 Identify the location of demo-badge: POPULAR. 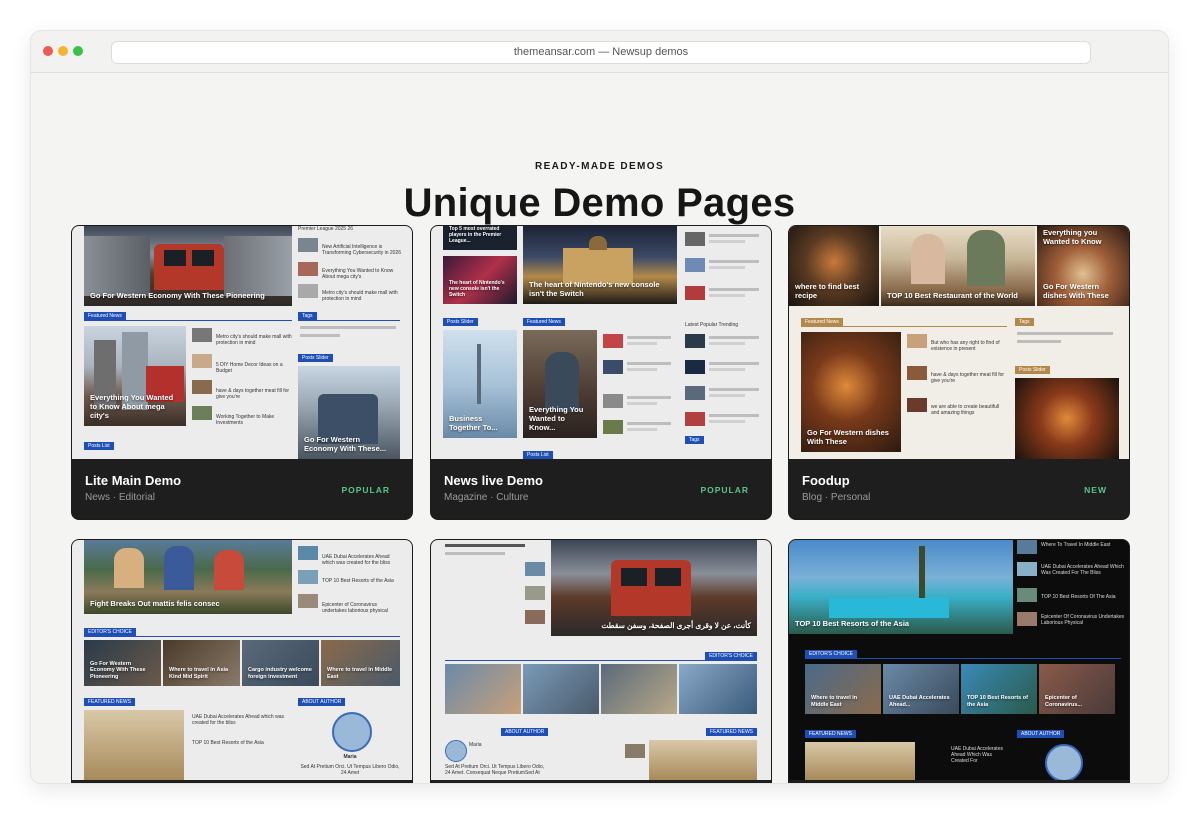
(724, 490).